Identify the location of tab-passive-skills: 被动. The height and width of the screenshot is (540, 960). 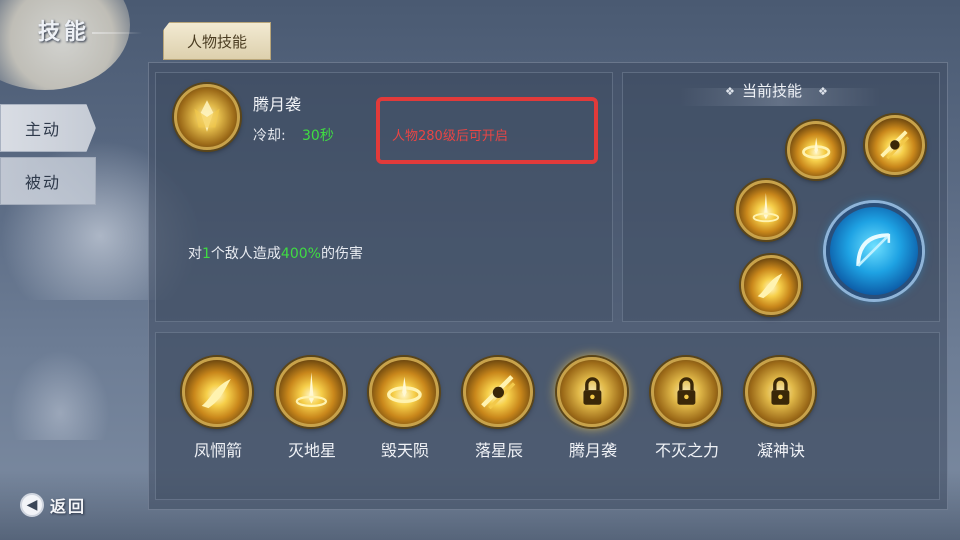
(48, 181).